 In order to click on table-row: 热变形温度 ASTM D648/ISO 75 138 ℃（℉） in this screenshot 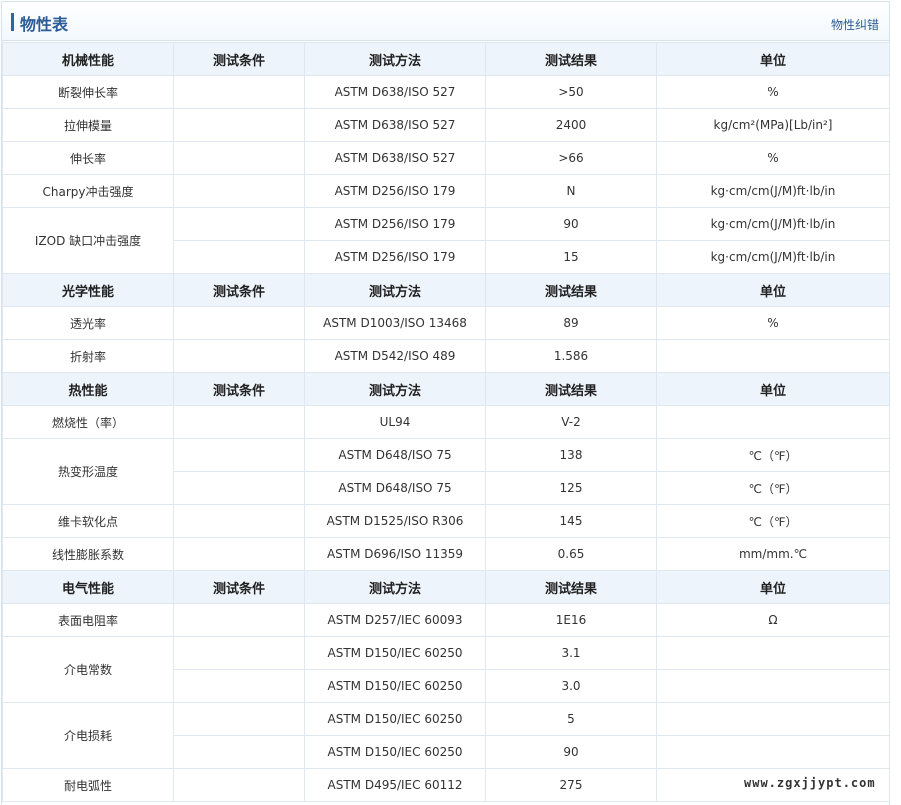, I will do `click(446, 471)`.